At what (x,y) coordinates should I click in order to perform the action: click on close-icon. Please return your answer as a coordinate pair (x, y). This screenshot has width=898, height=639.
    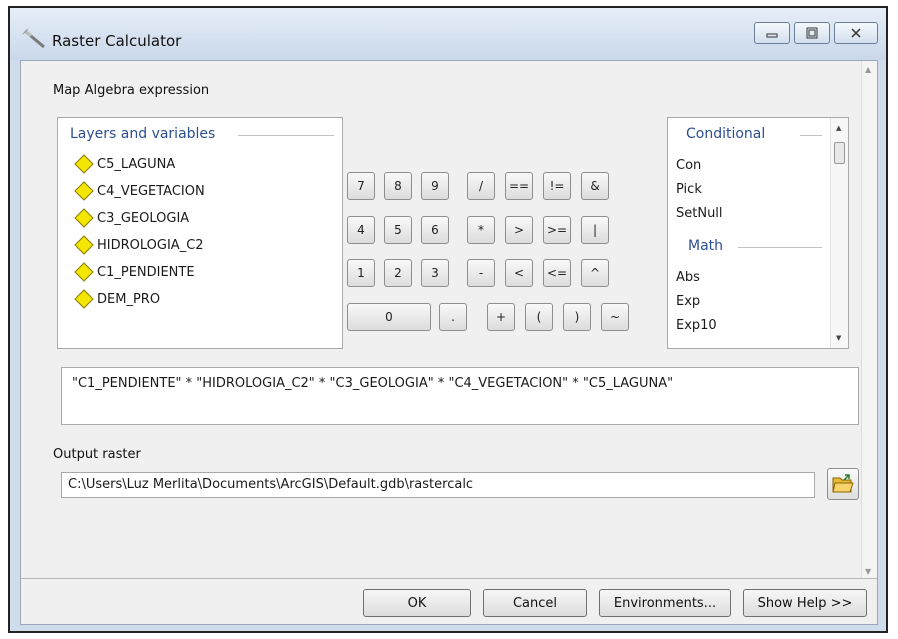
    Looking at the image, I should click on (856, 33).